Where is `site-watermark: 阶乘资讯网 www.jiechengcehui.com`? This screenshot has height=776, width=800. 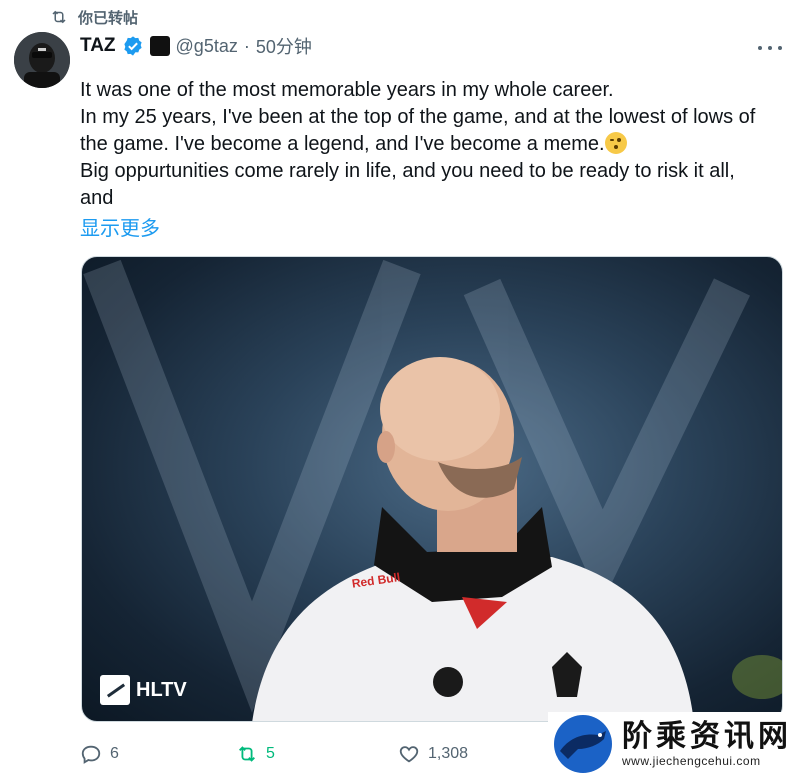
site-watermark: 阶乘资讯网 www.jiechengcehui.com is located at coordinates (674, 744).